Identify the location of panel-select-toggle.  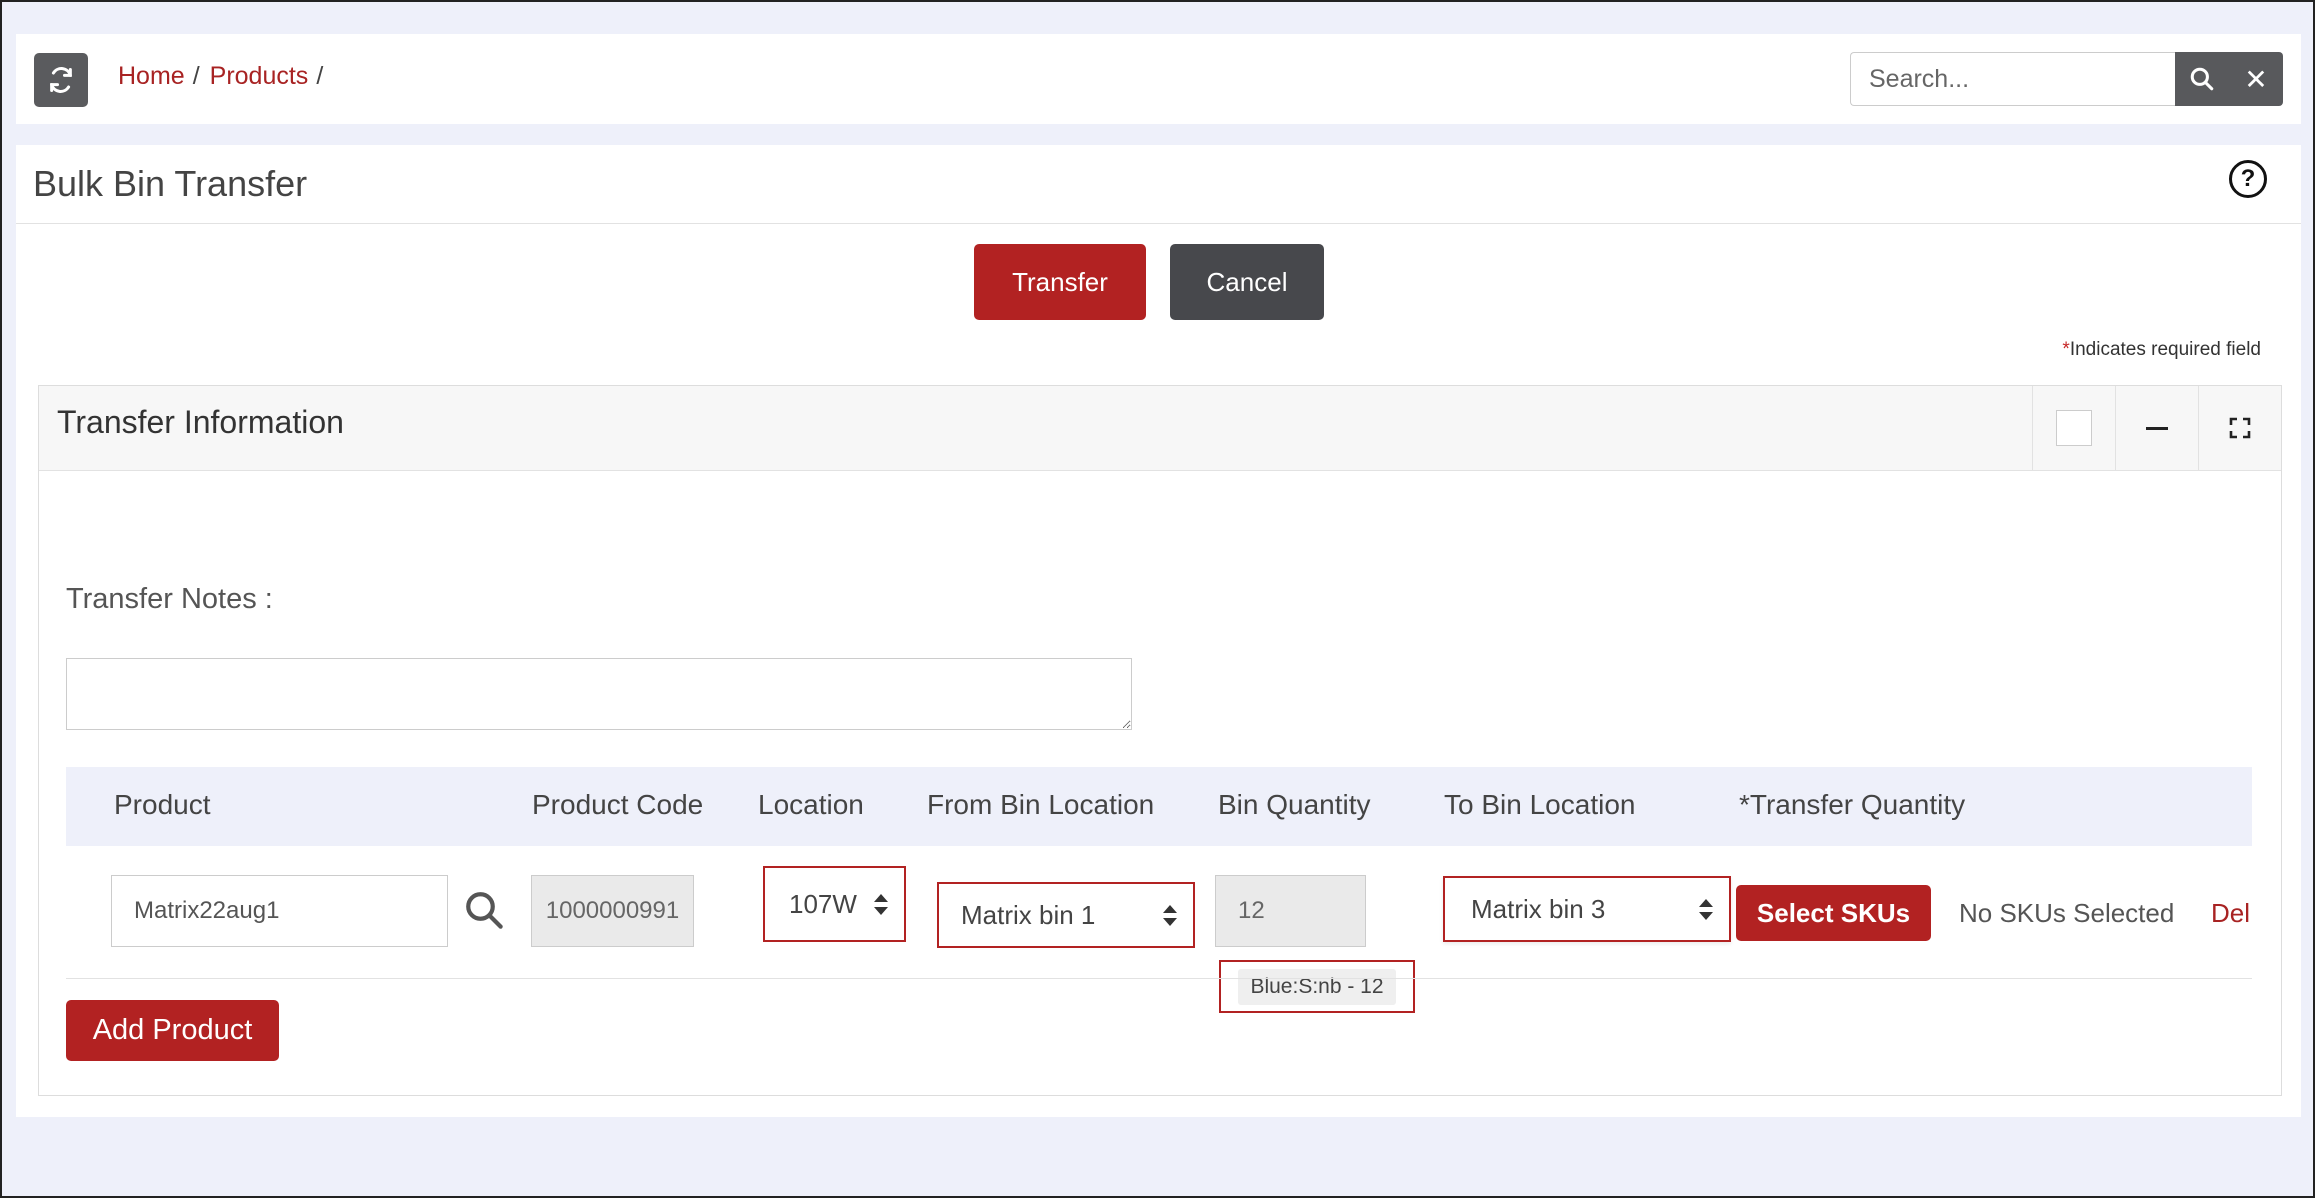
(2073, 428).